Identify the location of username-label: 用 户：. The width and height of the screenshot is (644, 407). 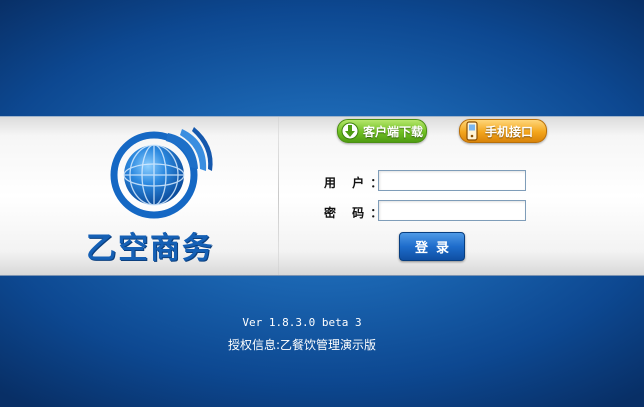
(354, 182).